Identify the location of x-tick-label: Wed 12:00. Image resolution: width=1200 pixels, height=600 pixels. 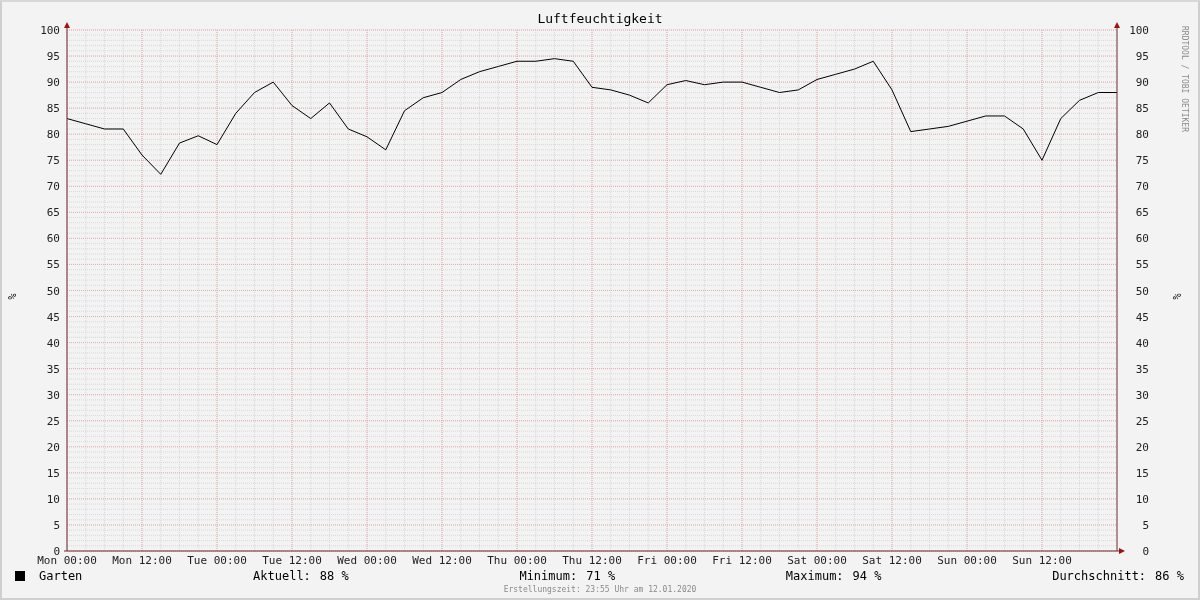
(442, 560).